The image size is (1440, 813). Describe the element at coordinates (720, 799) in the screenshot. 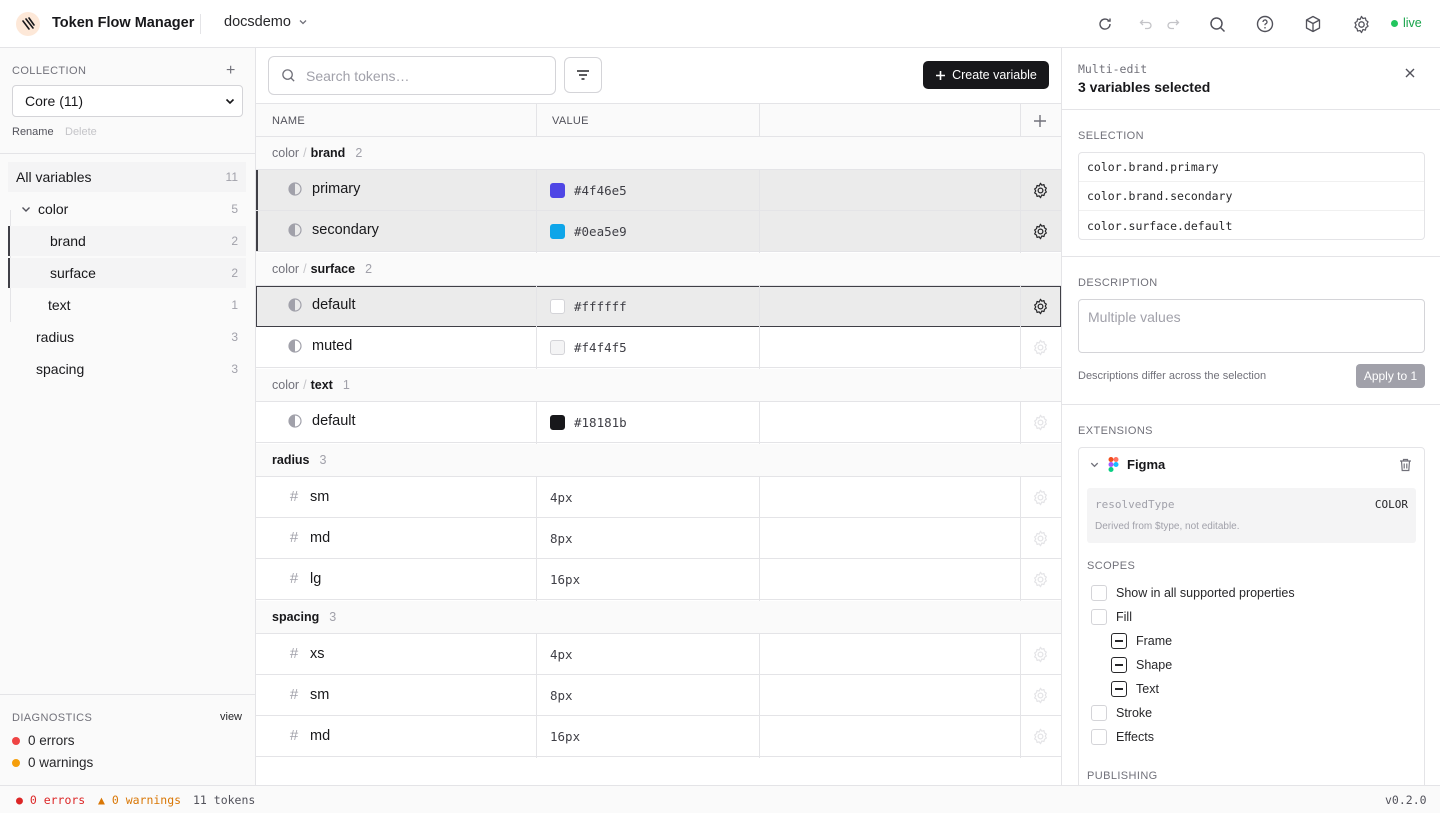

I see `status-bar: ● 0 errors ▲ 0 warnings 11 tokens v0.2.0` at that location.